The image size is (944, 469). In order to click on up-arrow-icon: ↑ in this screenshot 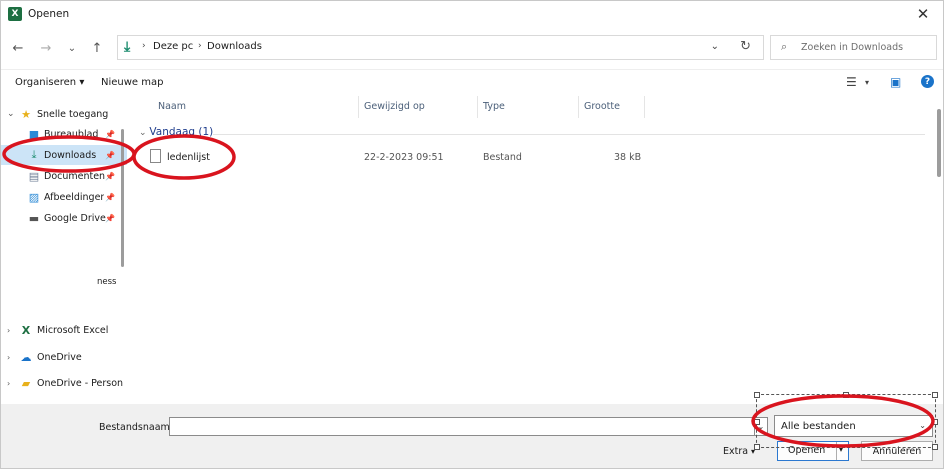, I will do `click(97, 48)`.